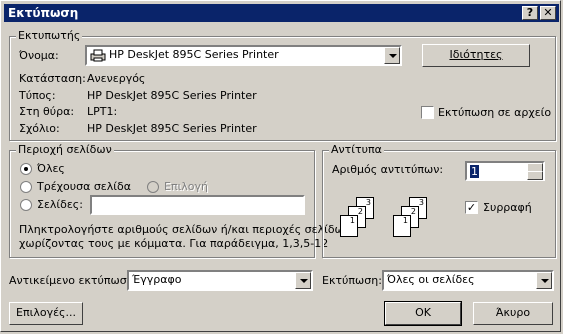  What do you see at coordinates (37, 95) in the screenshot?
I see `type-label: Τύπος:` at bounding box center [37, 95].